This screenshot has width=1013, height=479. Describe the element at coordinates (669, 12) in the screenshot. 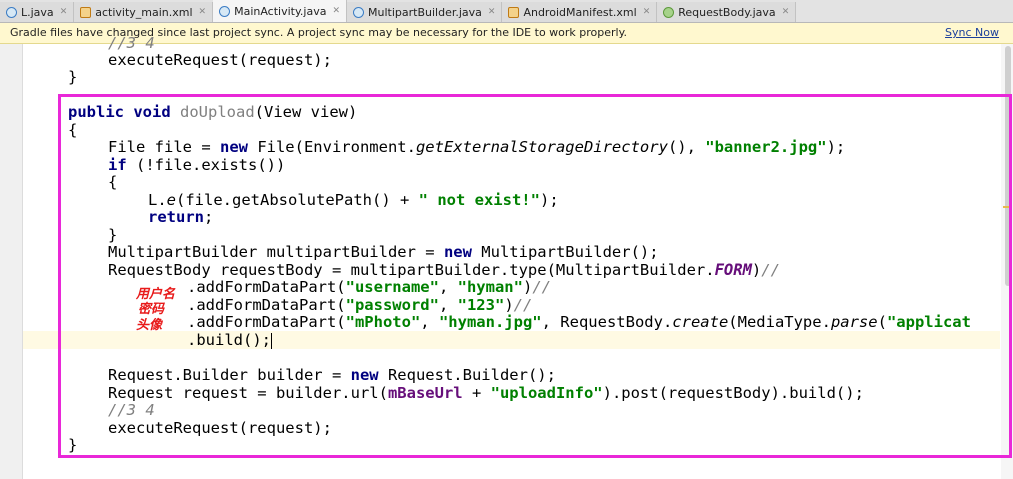

I see `android-class-icon` at that location.